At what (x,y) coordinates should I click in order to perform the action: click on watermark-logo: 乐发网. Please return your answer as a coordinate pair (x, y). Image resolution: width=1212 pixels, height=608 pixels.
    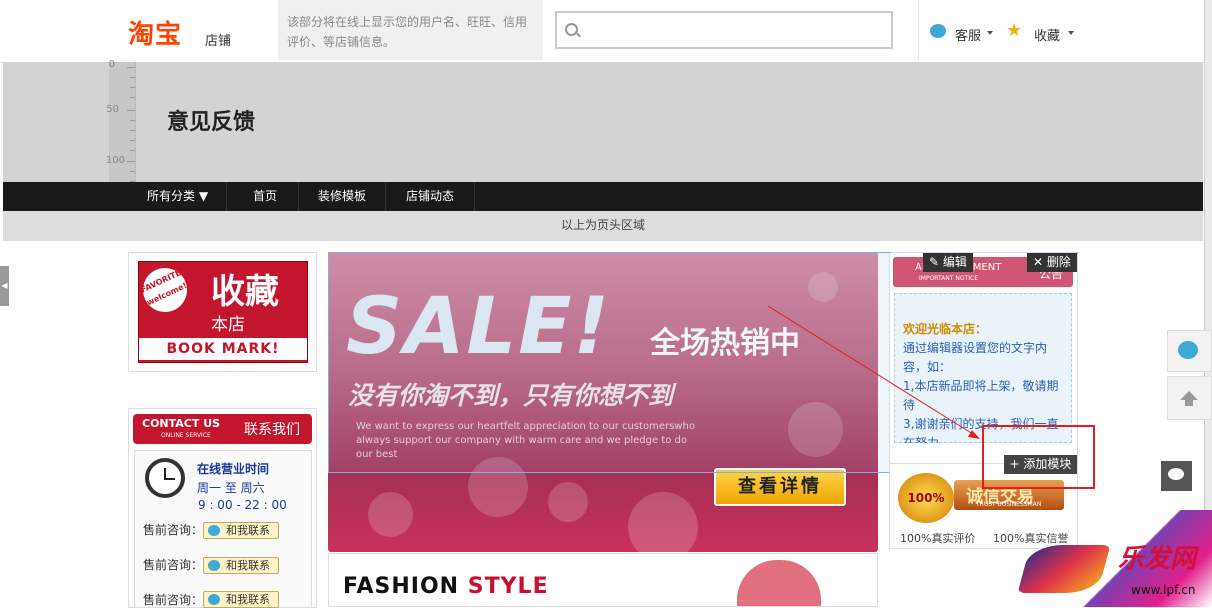
    Looking at the image, I should click on (1157, 559).